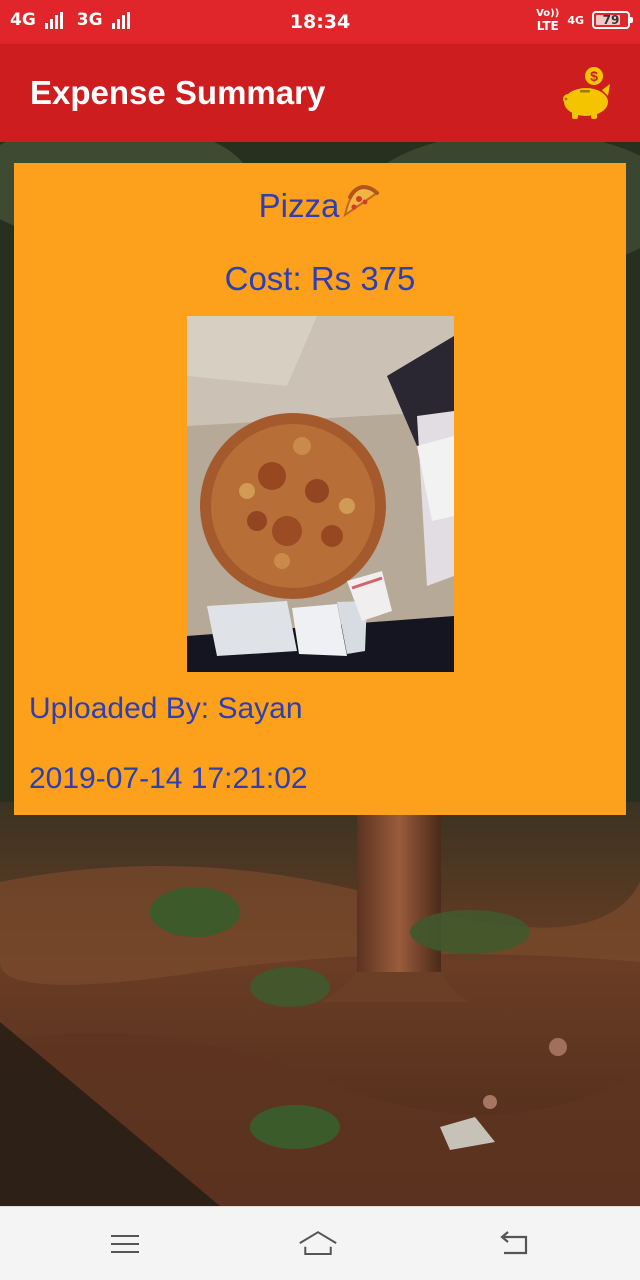 This screenshot has height=1280, width=640. What do you see at coordinates (547, 26) in the screenshot?
I see `lte-label: LTE` at bounding box center [547, 26].